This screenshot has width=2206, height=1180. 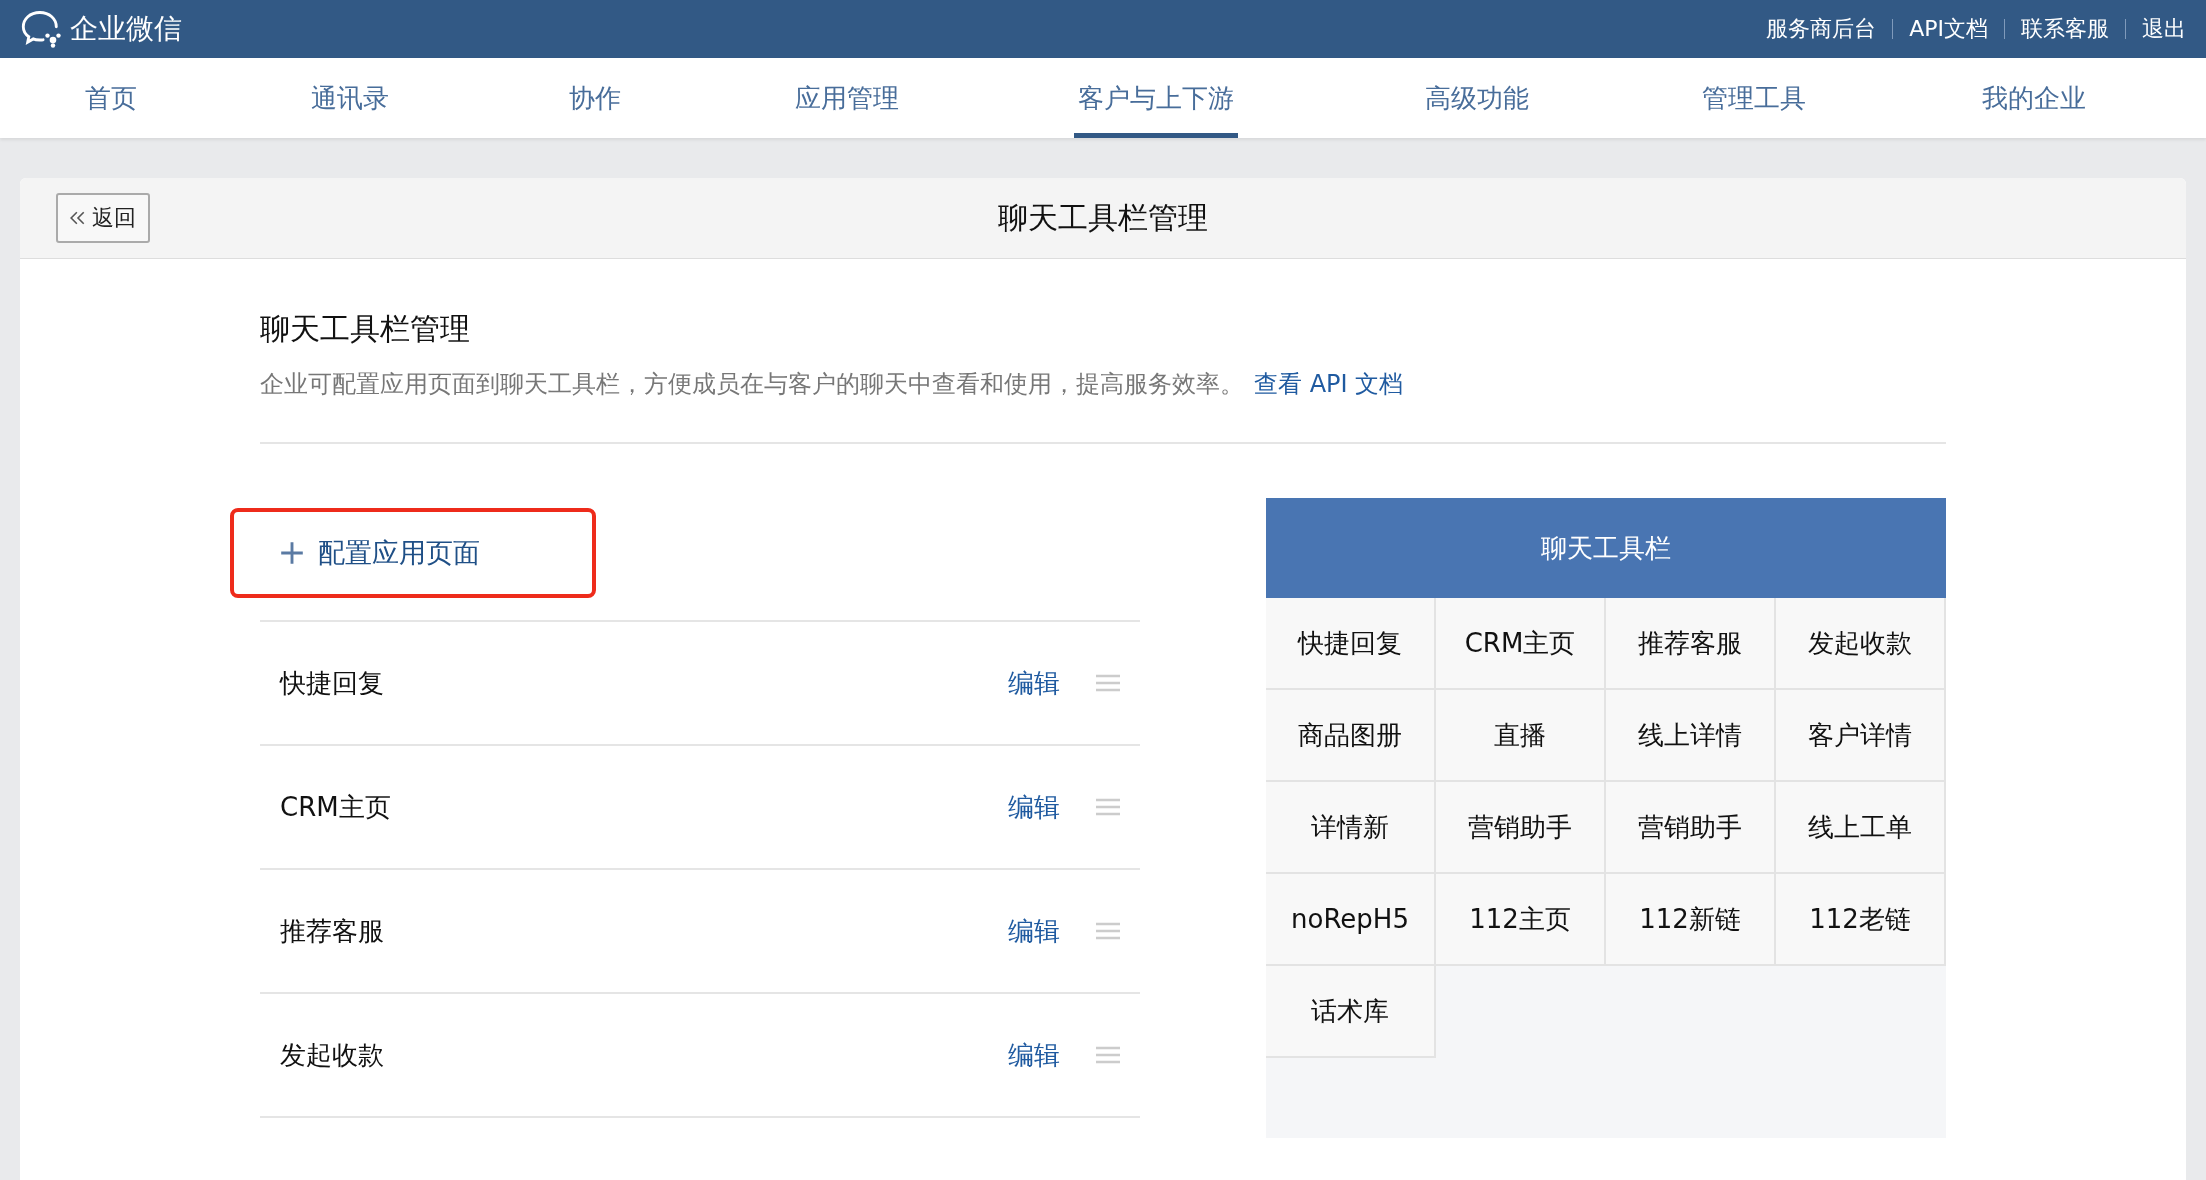 I want to click on nav-tab: 我的企业, so click(x=2034, y=98).